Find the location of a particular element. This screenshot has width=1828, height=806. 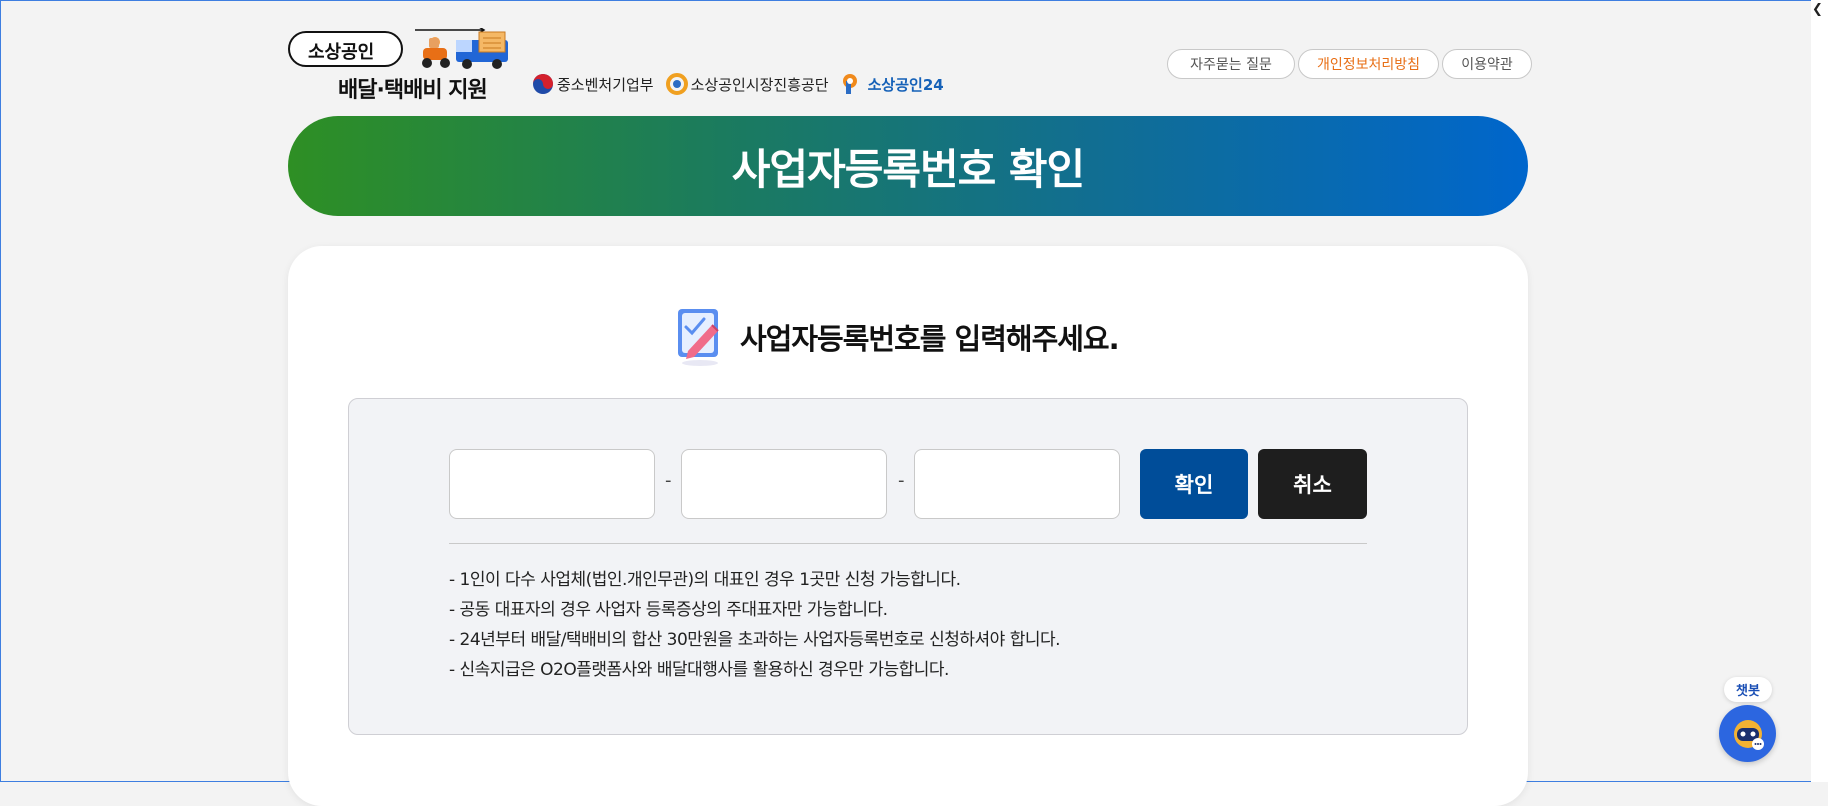

chatbot-robot-icon is located at coordinates (1748, 734).